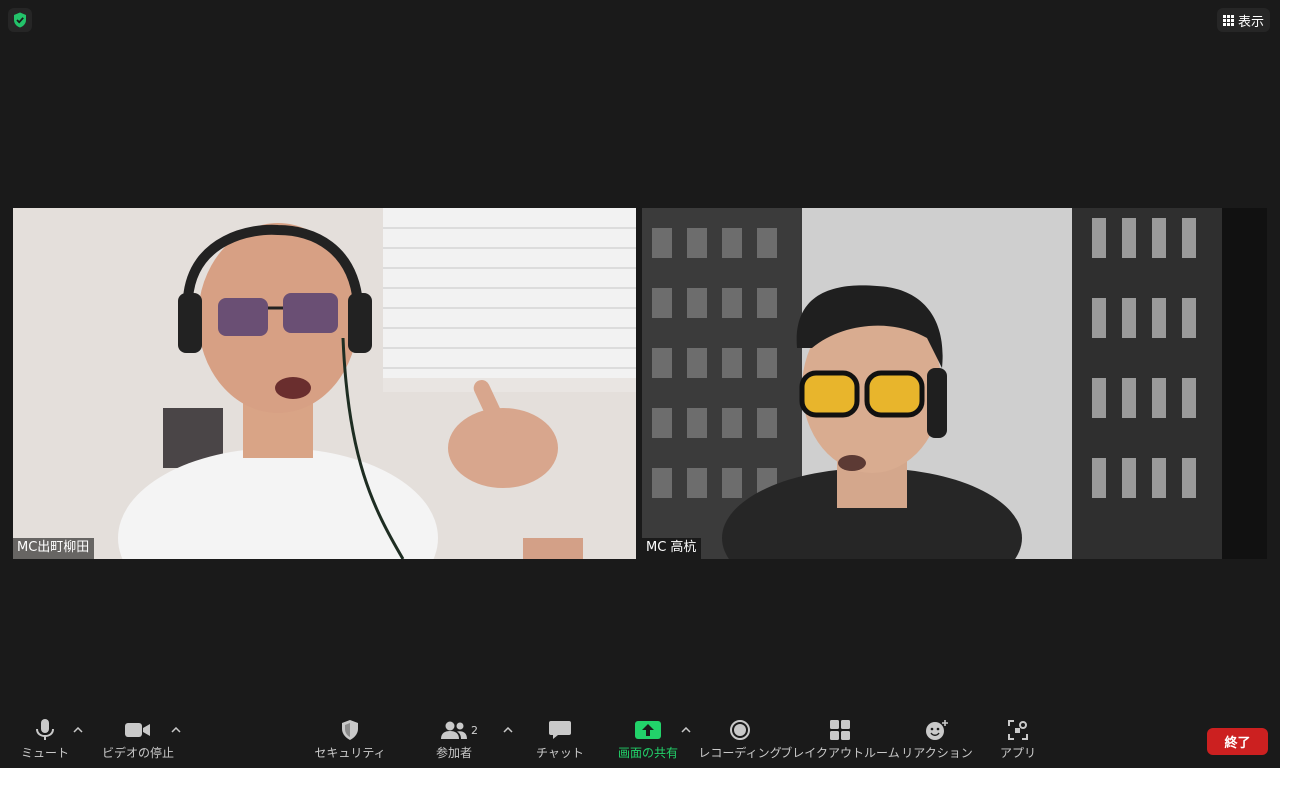 The height and width of the screenshot is (794, 1294). What do you see at coordinates (474, 730) in the screenshot?
I see `participant-count-badge: 2` at bounding box center [474, 730].